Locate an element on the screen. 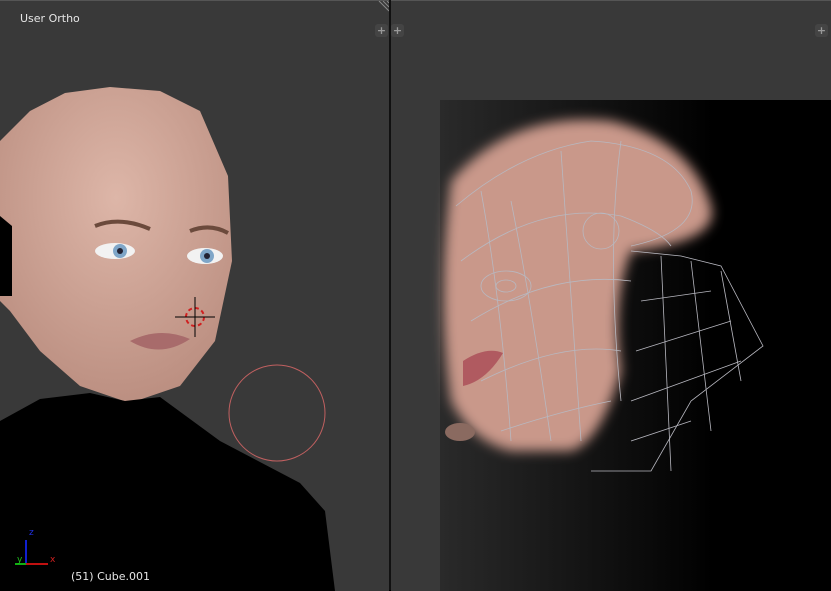 The width and height of the screenshot is (831, 591). add-region-button-left: + is located at coordinates (397, 30).